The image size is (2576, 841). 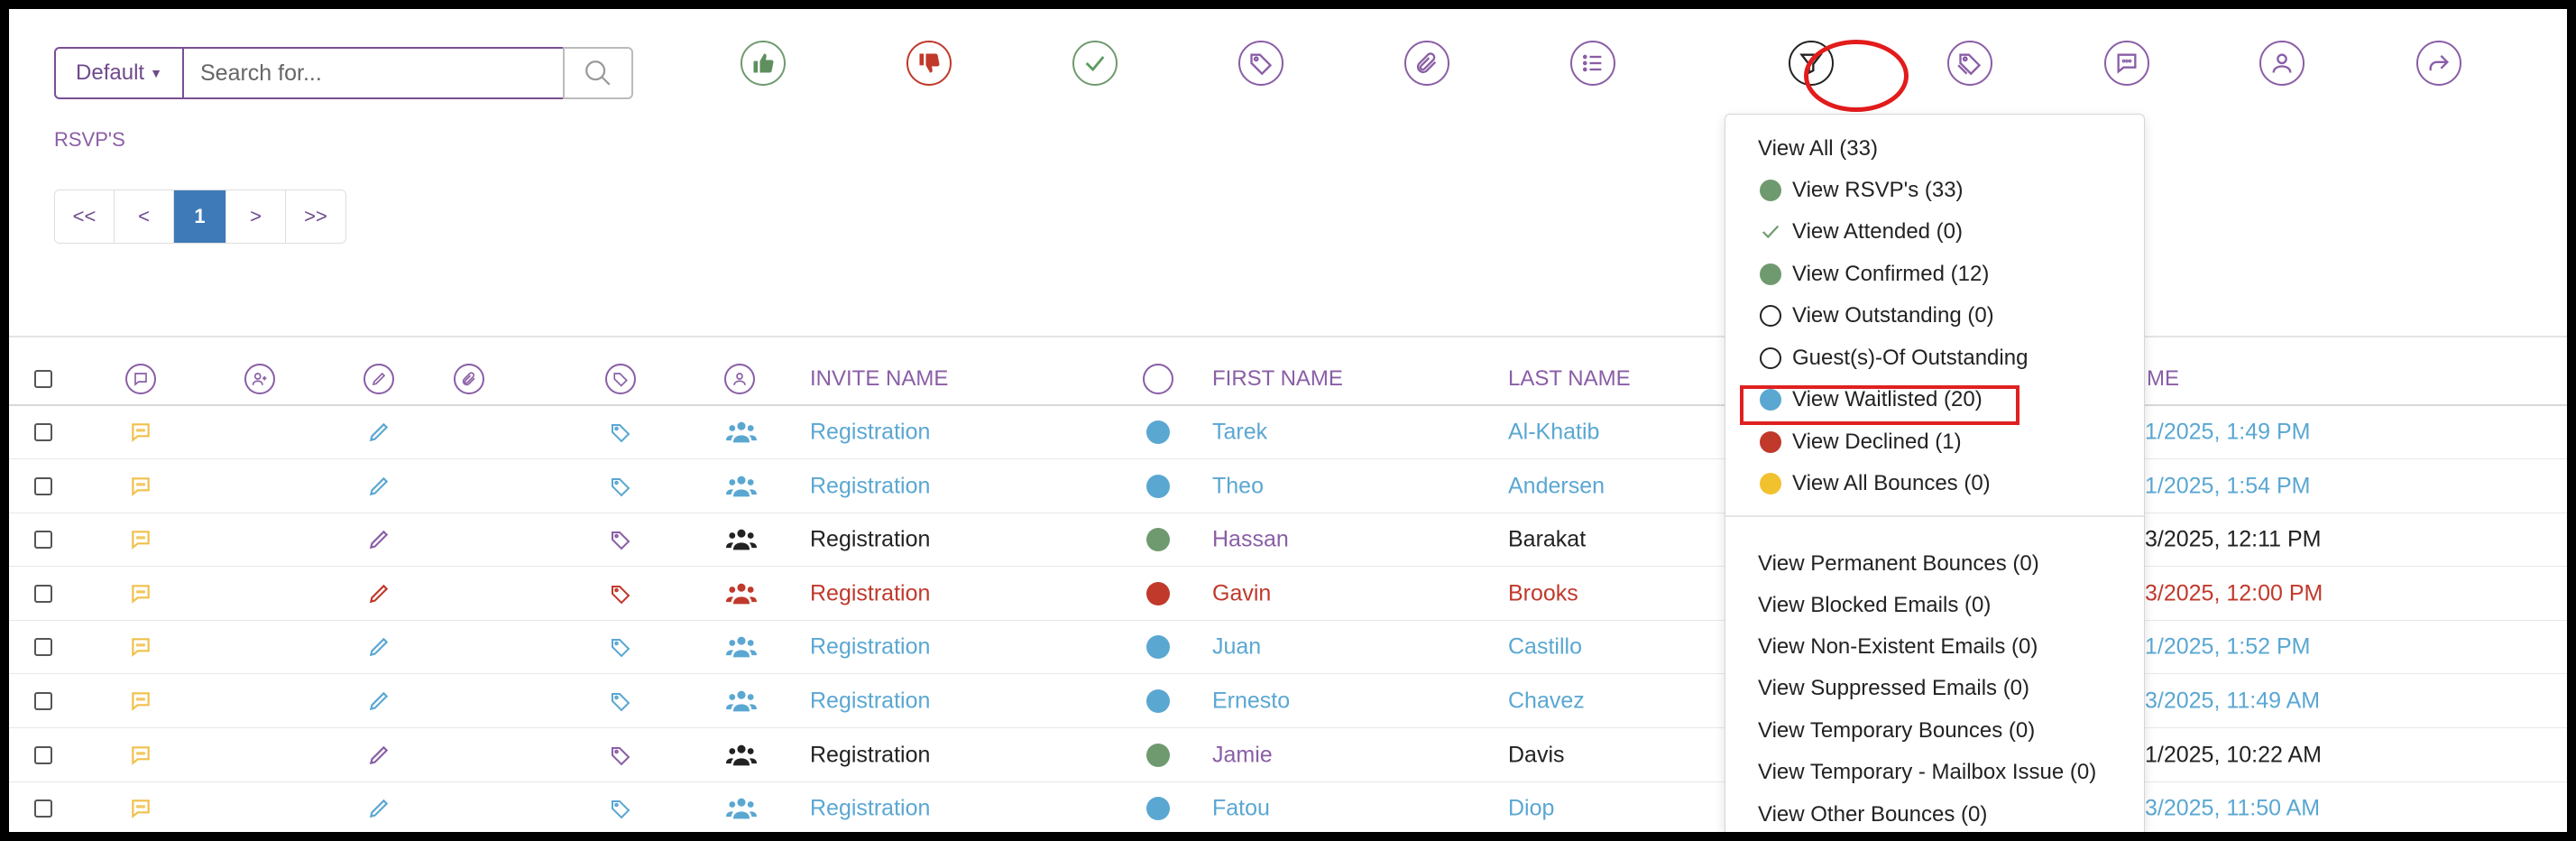 What do you see at coordinates (1531, 809) in the screenshot?
I see `last-name-text: Diop` at bounding box center [1531, 809].